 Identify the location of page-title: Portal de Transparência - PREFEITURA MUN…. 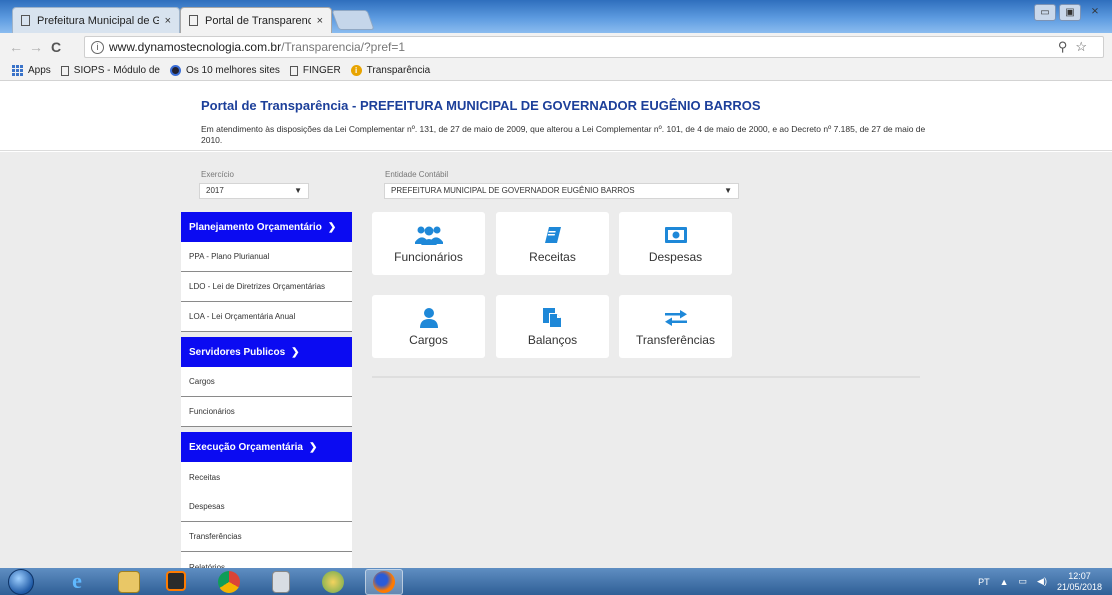
(481, 105).